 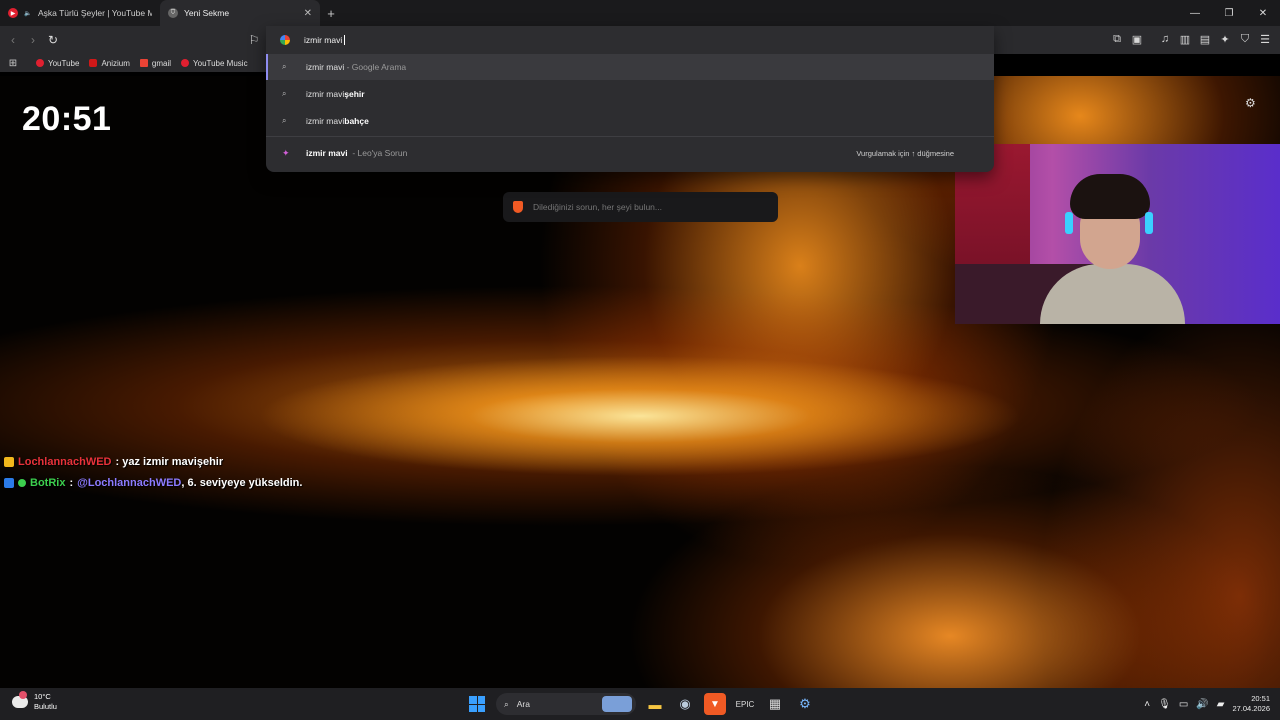 What do you see at coordinates (1245, 39) in the screenshot?
I see `vpn-shield-icon: ⛉` at bounding box center [1245, 39].